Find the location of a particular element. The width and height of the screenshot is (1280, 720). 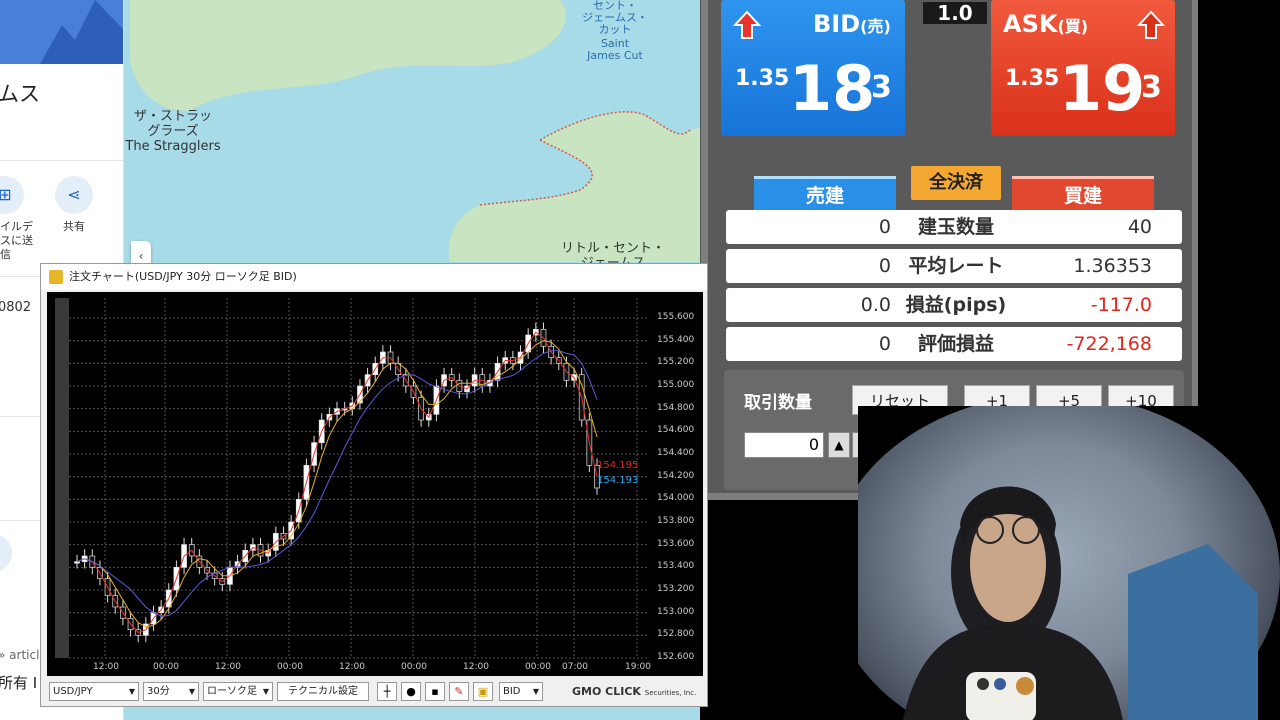

currency-pair-value: USD/JPY is located at coordinates (73, 691).